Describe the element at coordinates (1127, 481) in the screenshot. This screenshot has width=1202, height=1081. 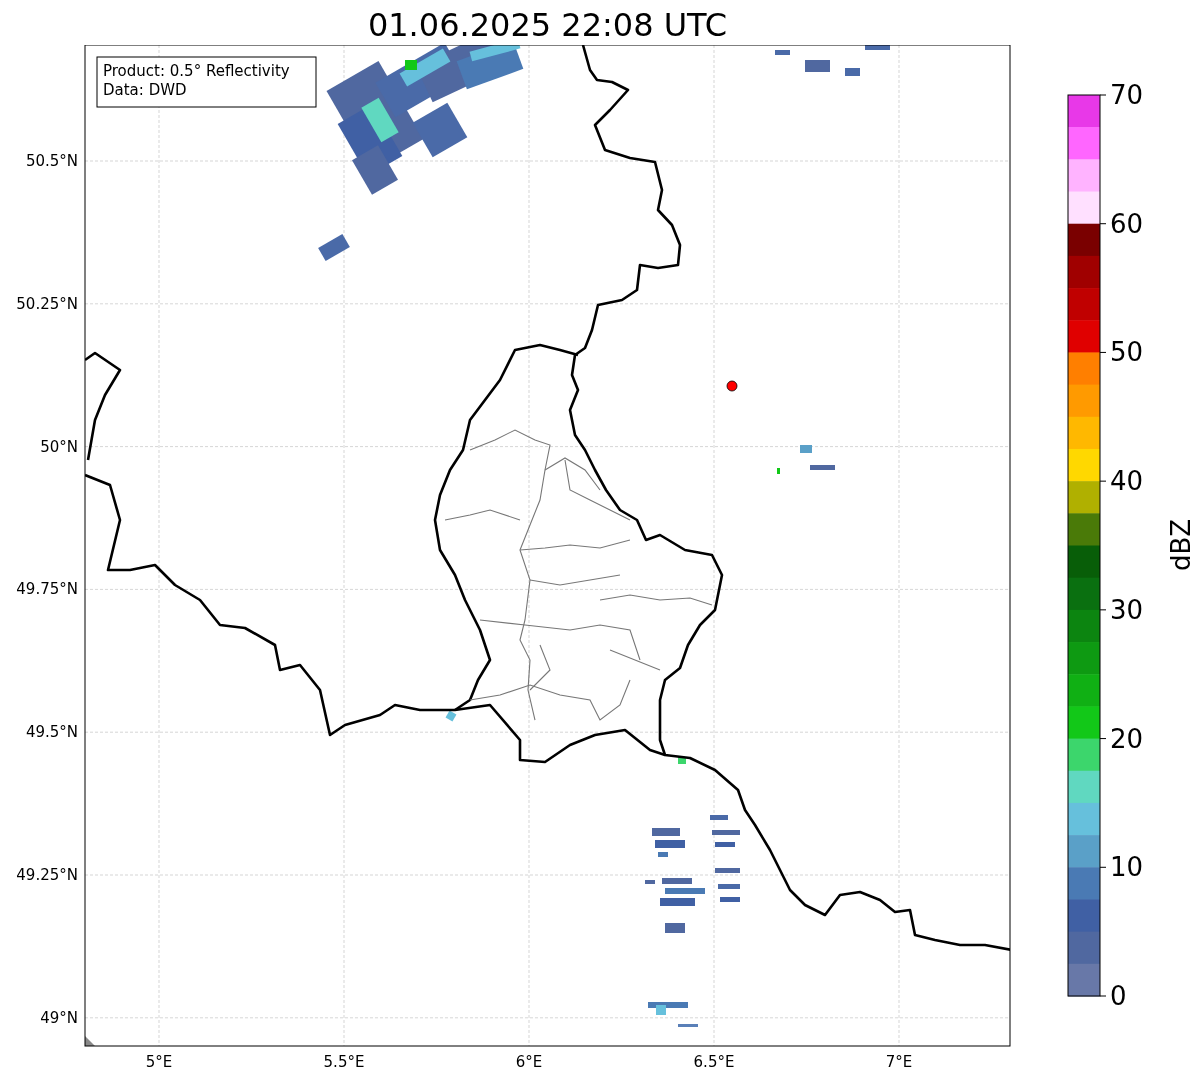
I see `scale-label: 40` at that location.